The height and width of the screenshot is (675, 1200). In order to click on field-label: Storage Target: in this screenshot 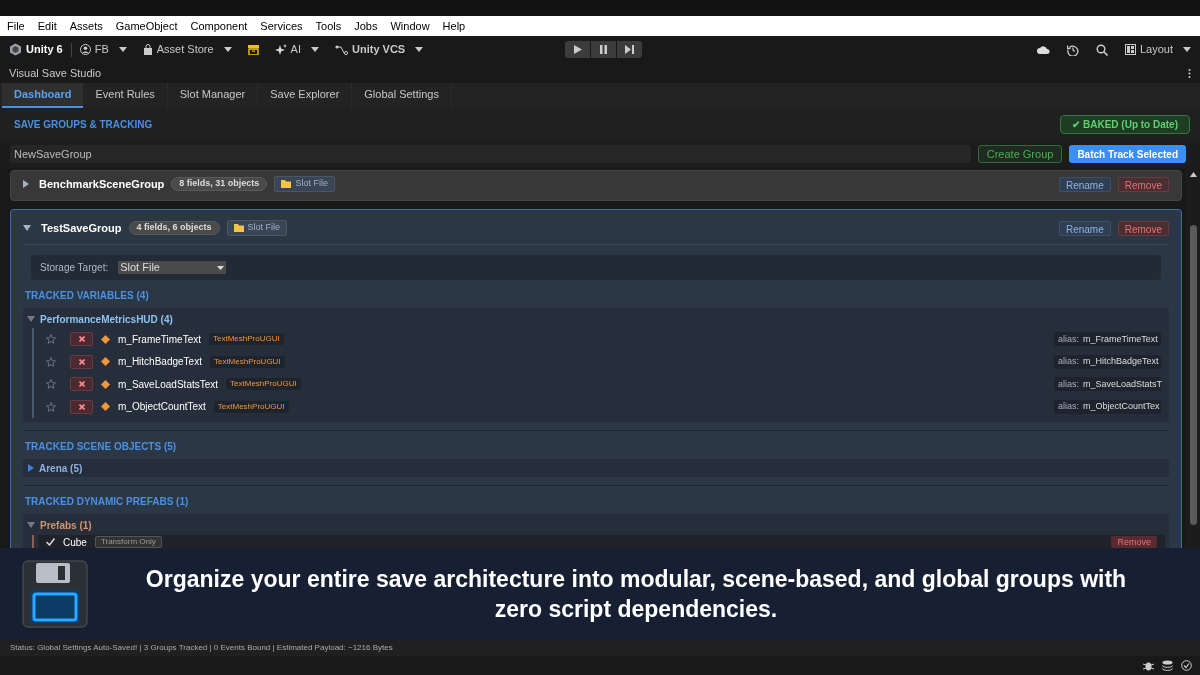, I will do `click(74, 268)`.